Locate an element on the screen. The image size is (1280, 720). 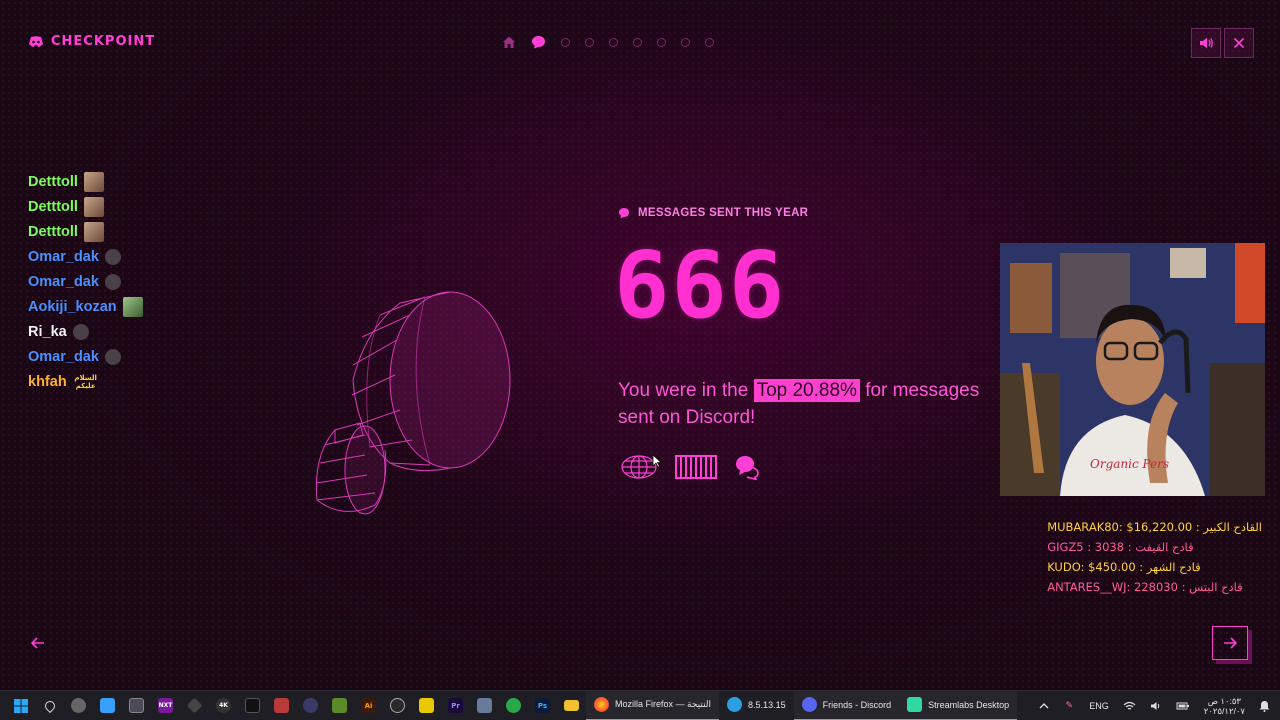
map-pin-icon is located at coordinates (49, 705).